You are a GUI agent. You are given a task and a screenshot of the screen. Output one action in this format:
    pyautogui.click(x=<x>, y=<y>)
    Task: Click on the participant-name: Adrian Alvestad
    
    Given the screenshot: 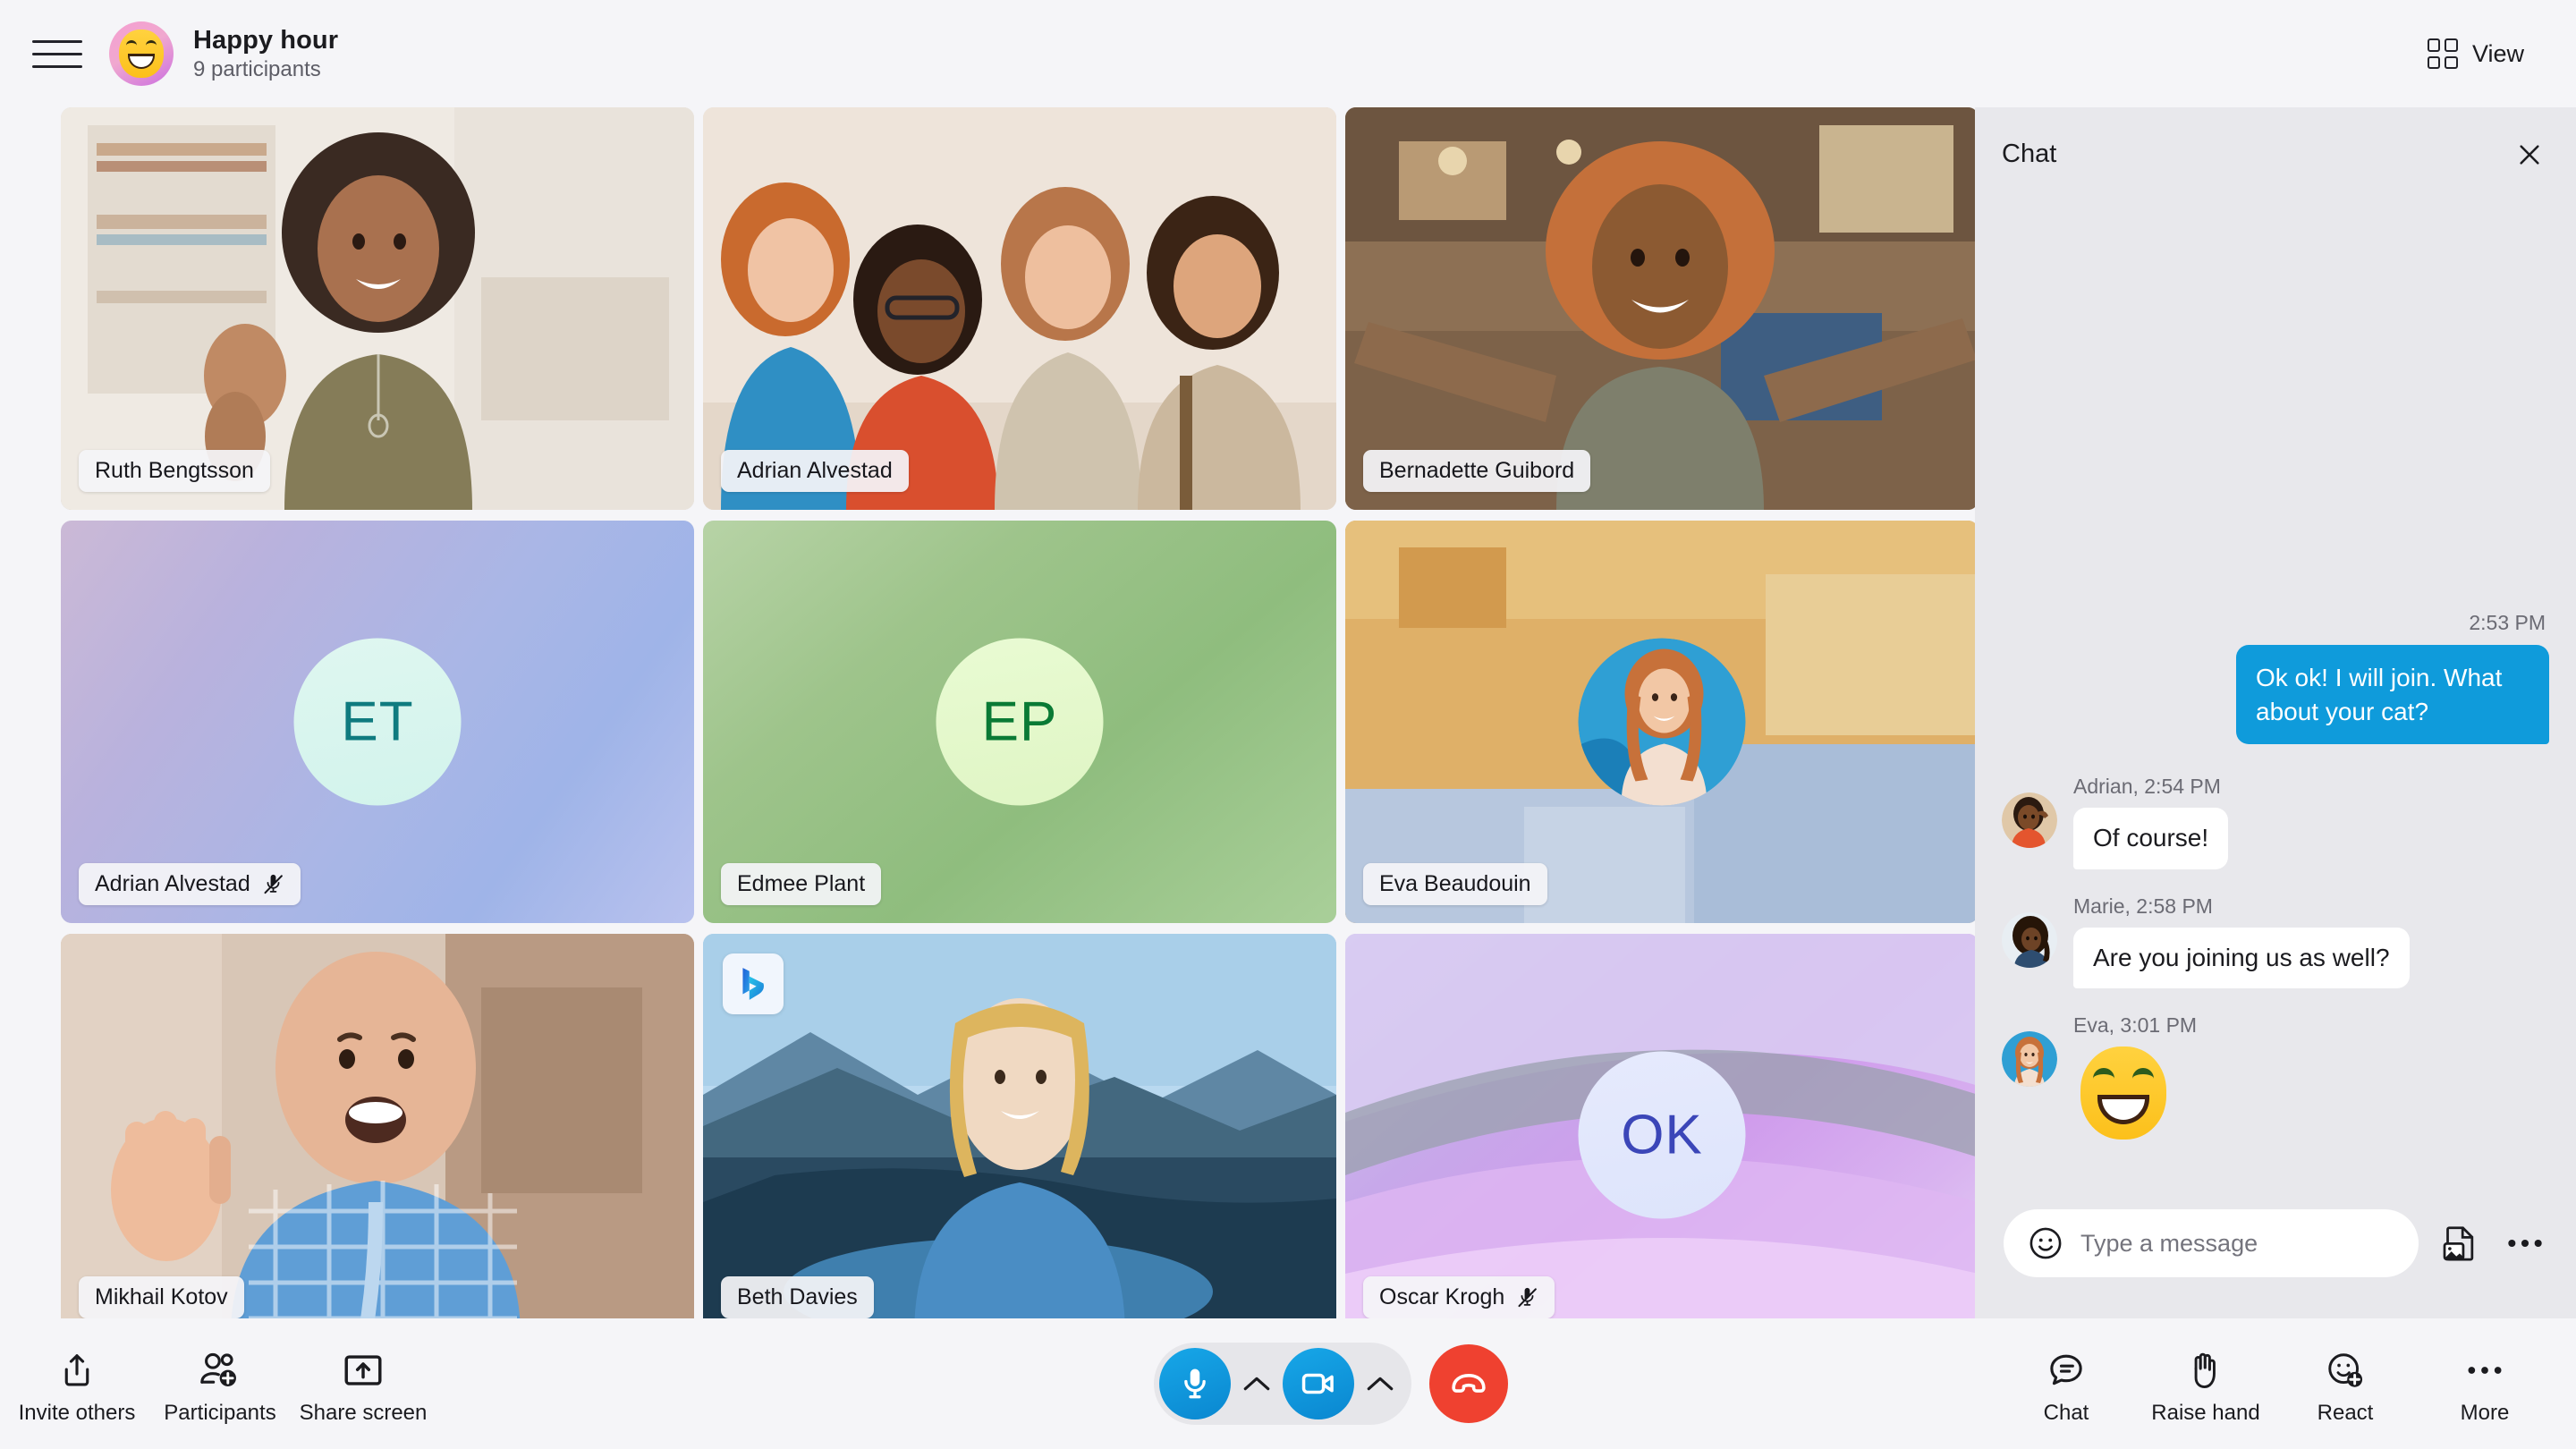 What is the action you would take?
    pyautogui.click(x=815, y=470)
    